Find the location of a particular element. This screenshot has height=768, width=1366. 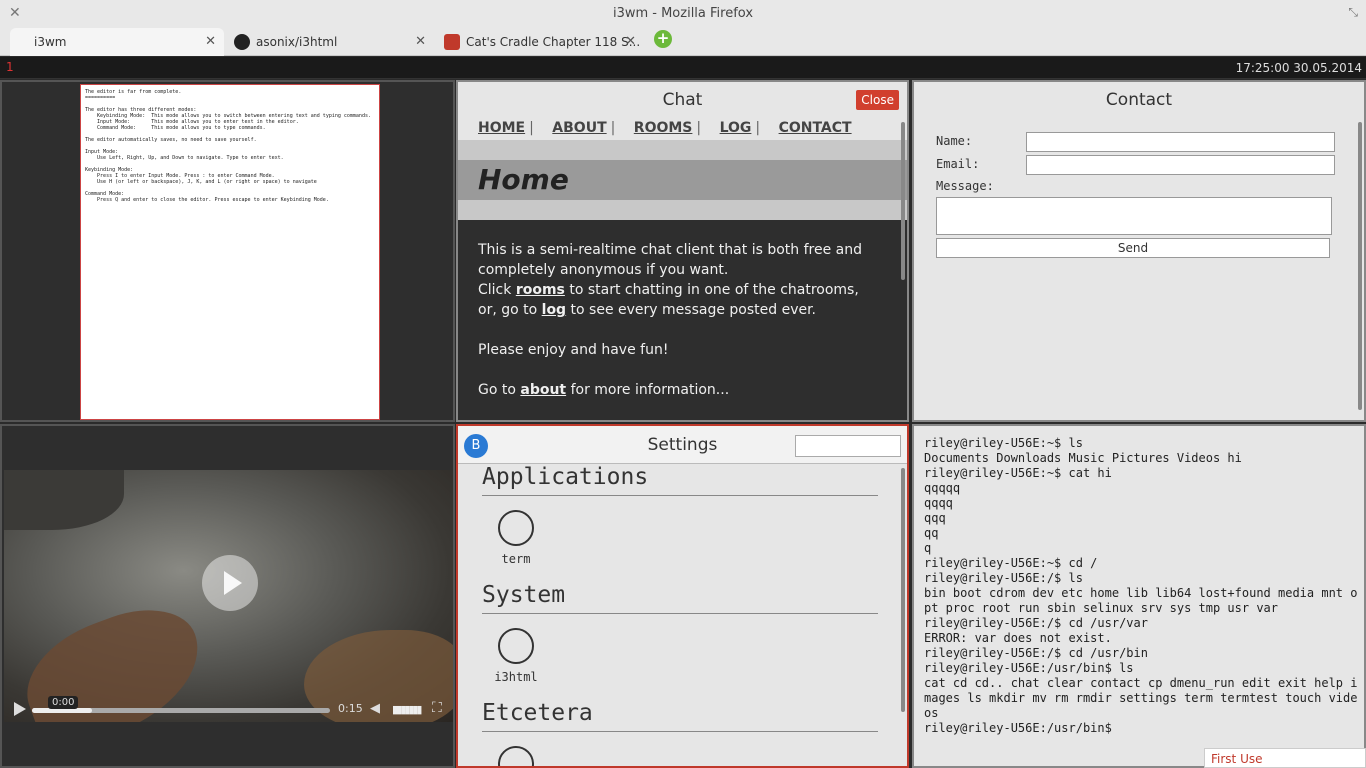

contact-title: Contact is located at coordinates (1139, 100).